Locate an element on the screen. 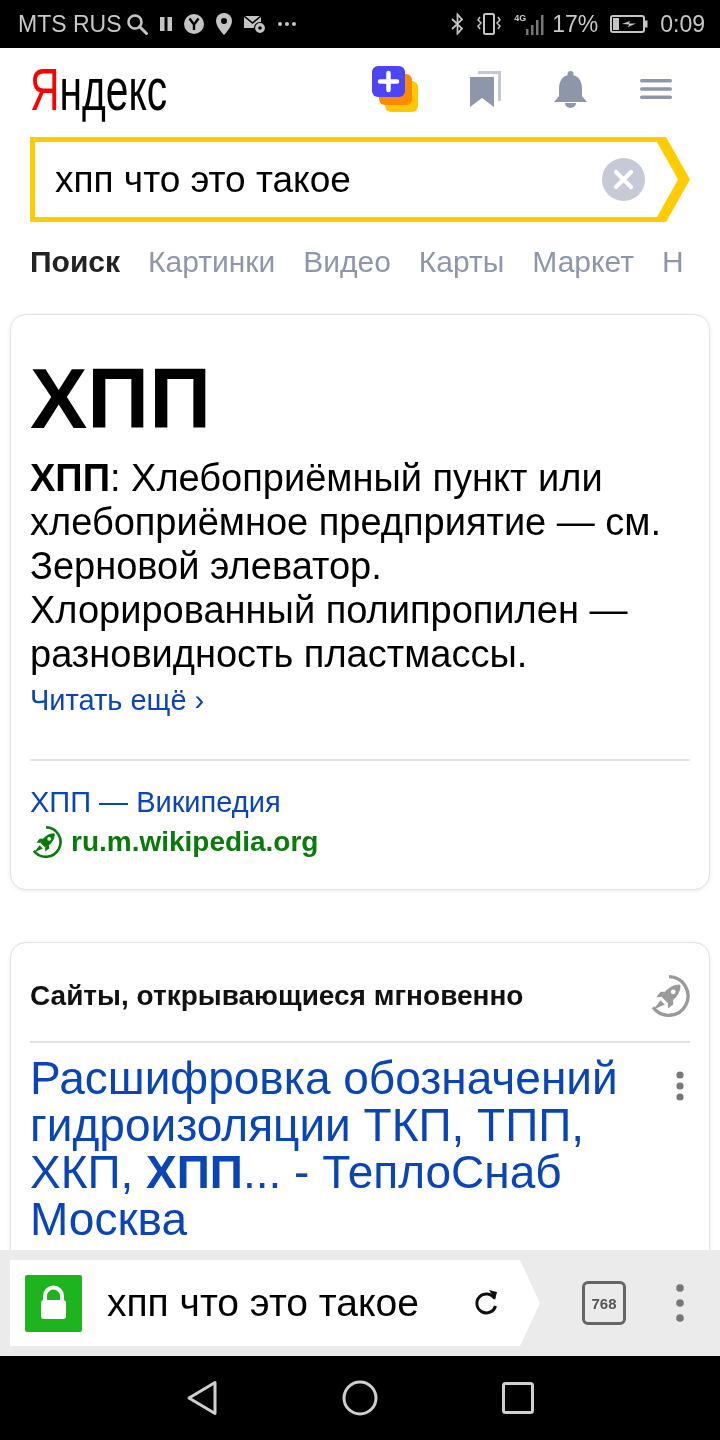 This screenshot has height=1440, width=720. battery-icon is located at coordinates (629, 24).